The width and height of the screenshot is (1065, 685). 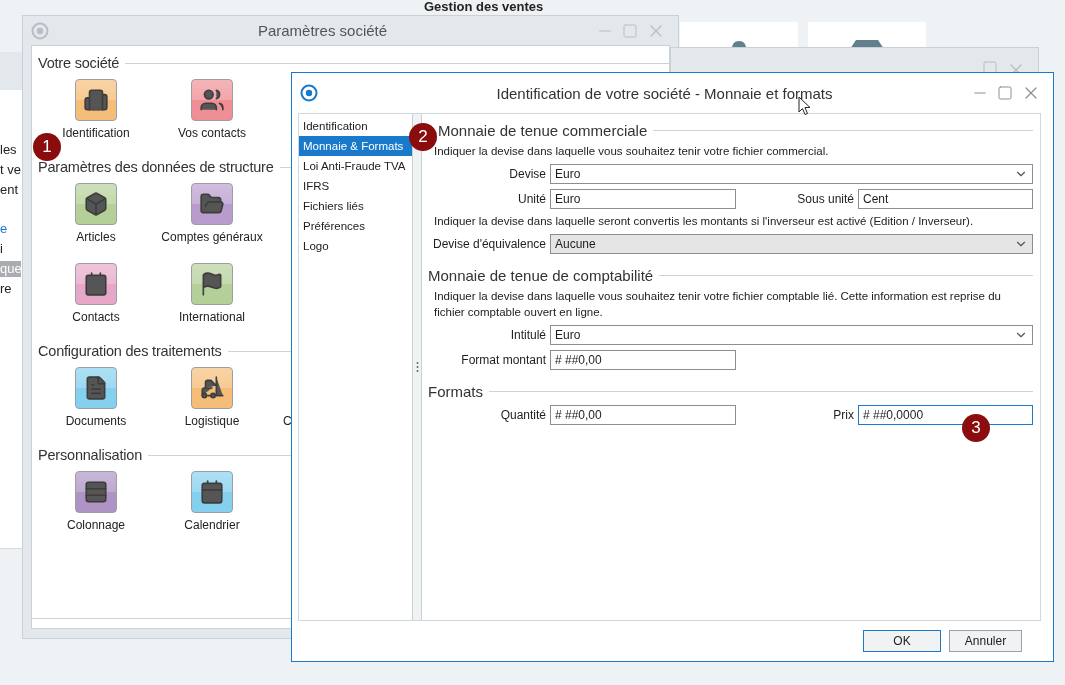 I want to click on section-heading: Paramètres des données de structure, so click(x=156, y=167).